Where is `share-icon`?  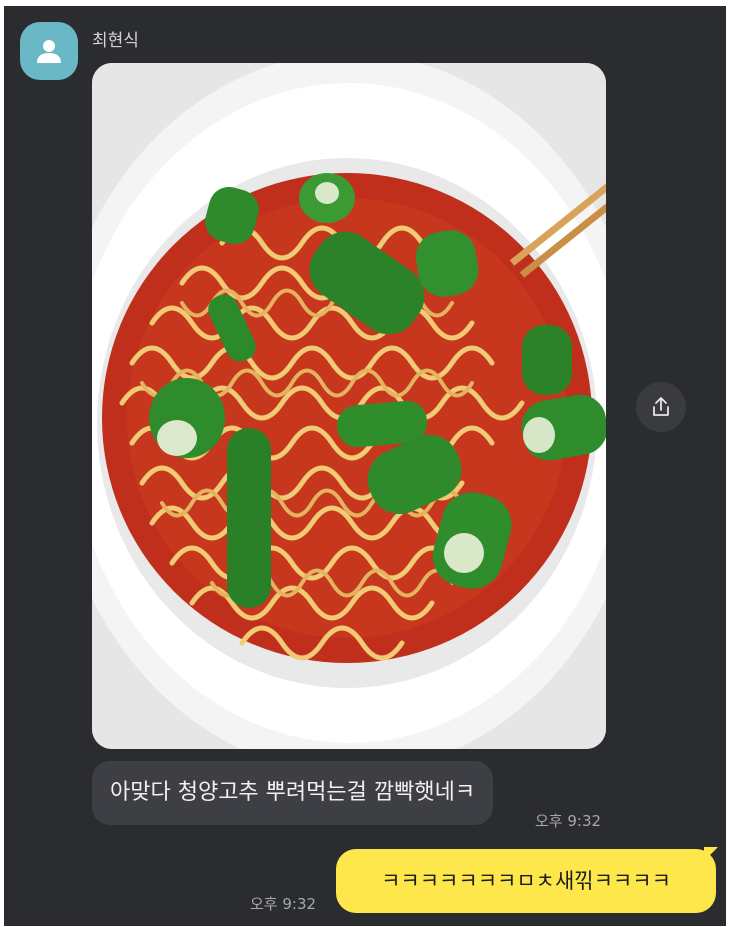 share-icon is located at coordinates (661, 406).